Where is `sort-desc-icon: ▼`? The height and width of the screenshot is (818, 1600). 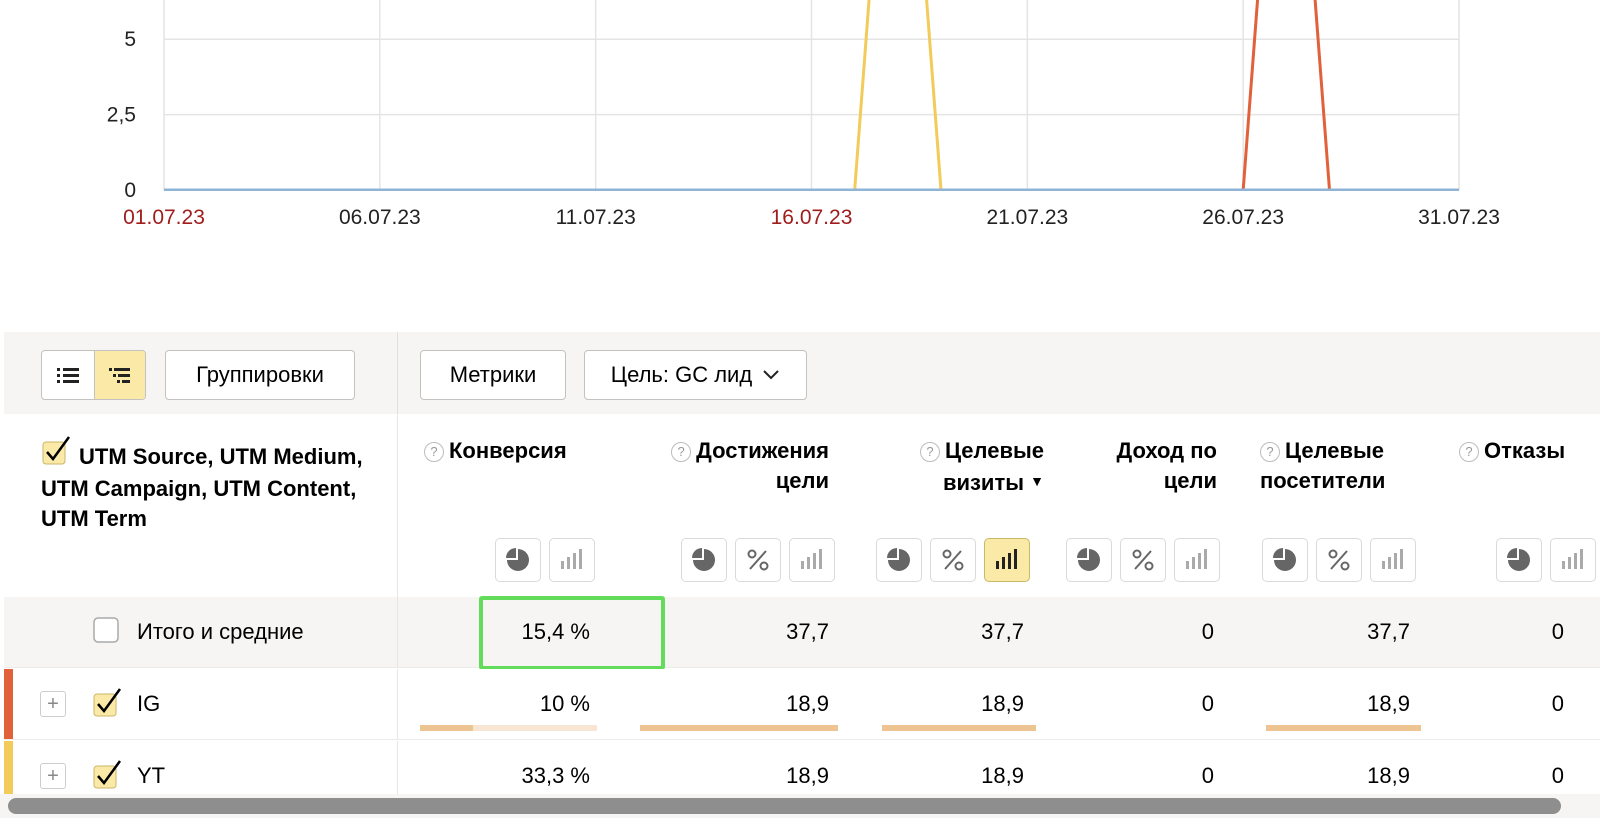 sort-desc-icon: ▼ is located at coordinates (1037, 481).